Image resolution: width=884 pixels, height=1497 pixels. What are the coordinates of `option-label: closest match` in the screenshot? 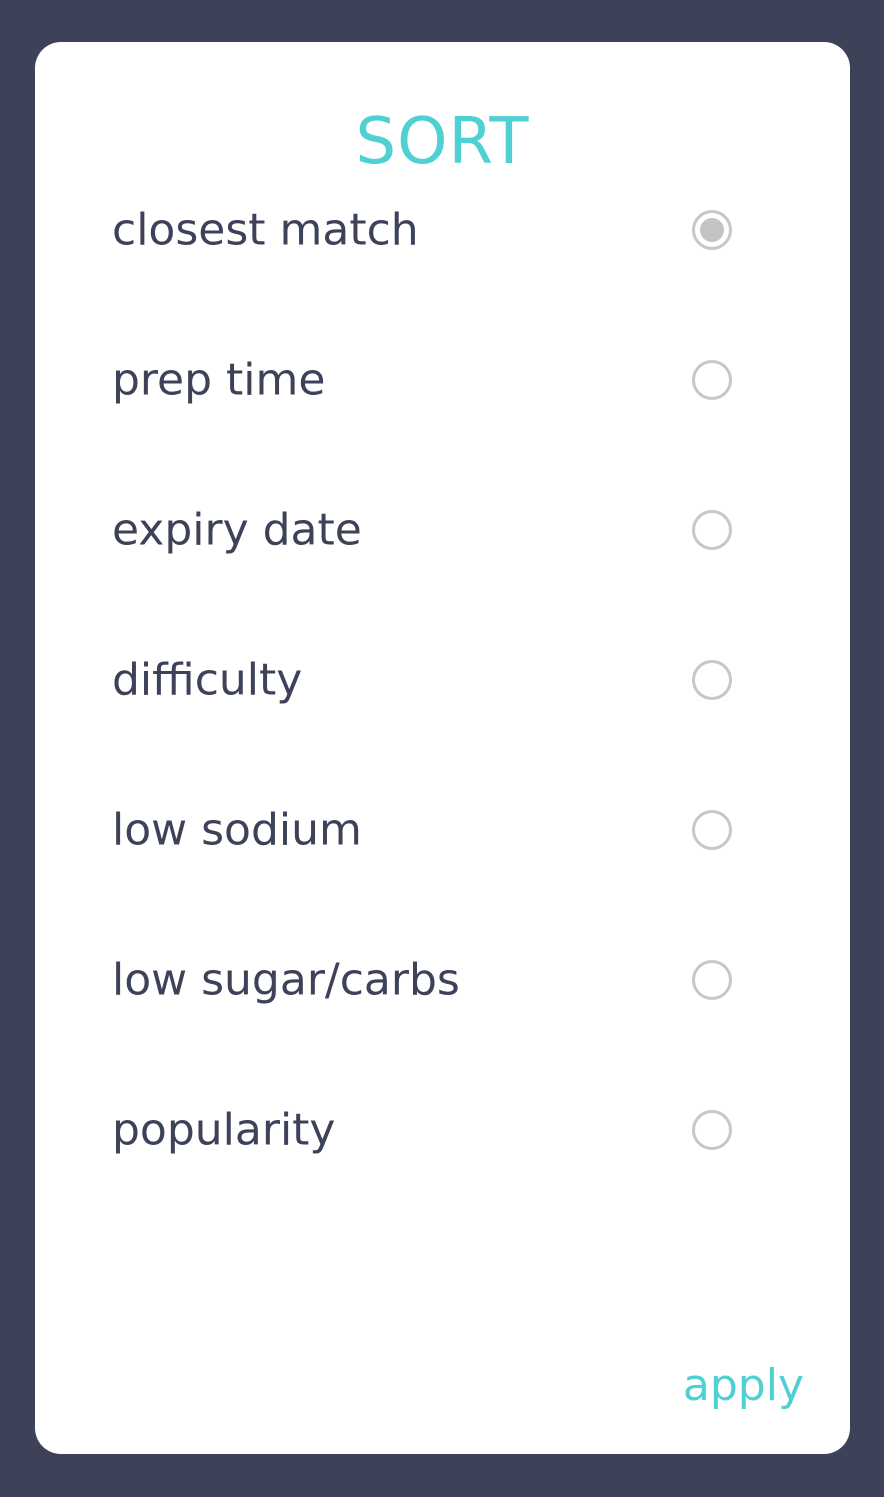 It's located at (265, 230).